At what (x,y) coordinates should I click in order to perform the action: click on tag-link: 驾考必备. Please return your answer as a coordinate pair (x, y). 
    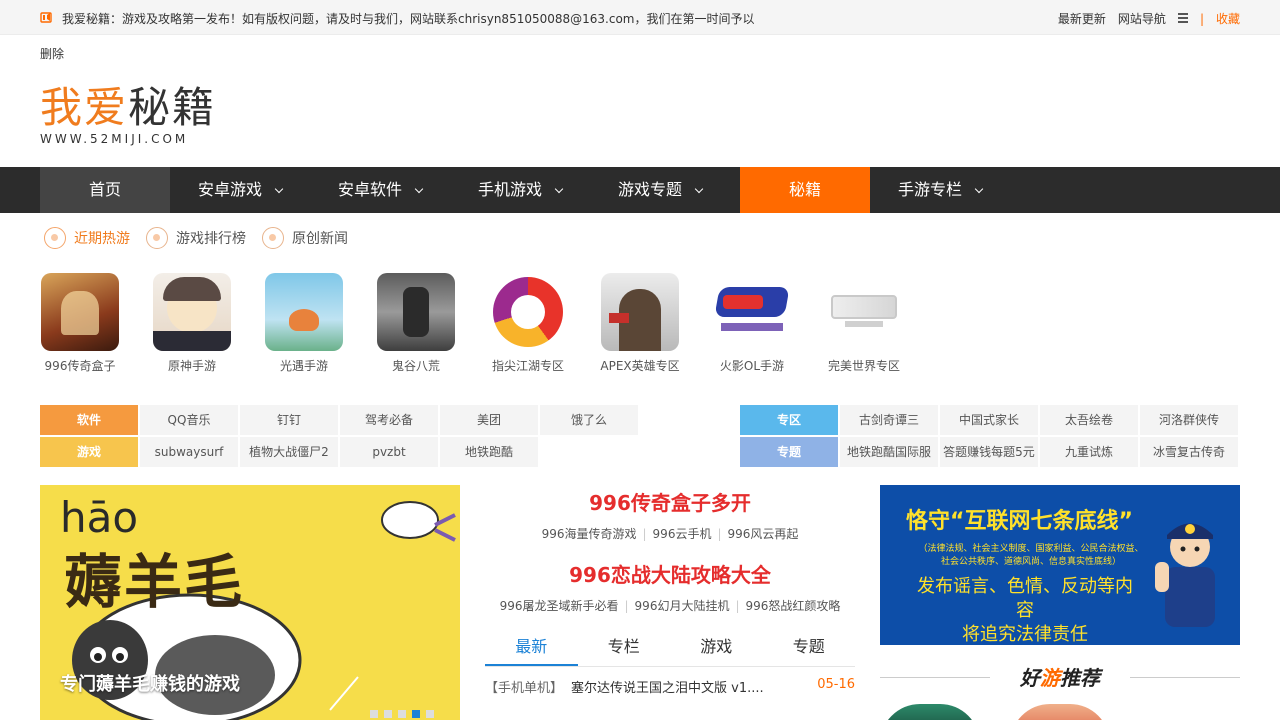
    Looking at the image, I should click on (389, 420).